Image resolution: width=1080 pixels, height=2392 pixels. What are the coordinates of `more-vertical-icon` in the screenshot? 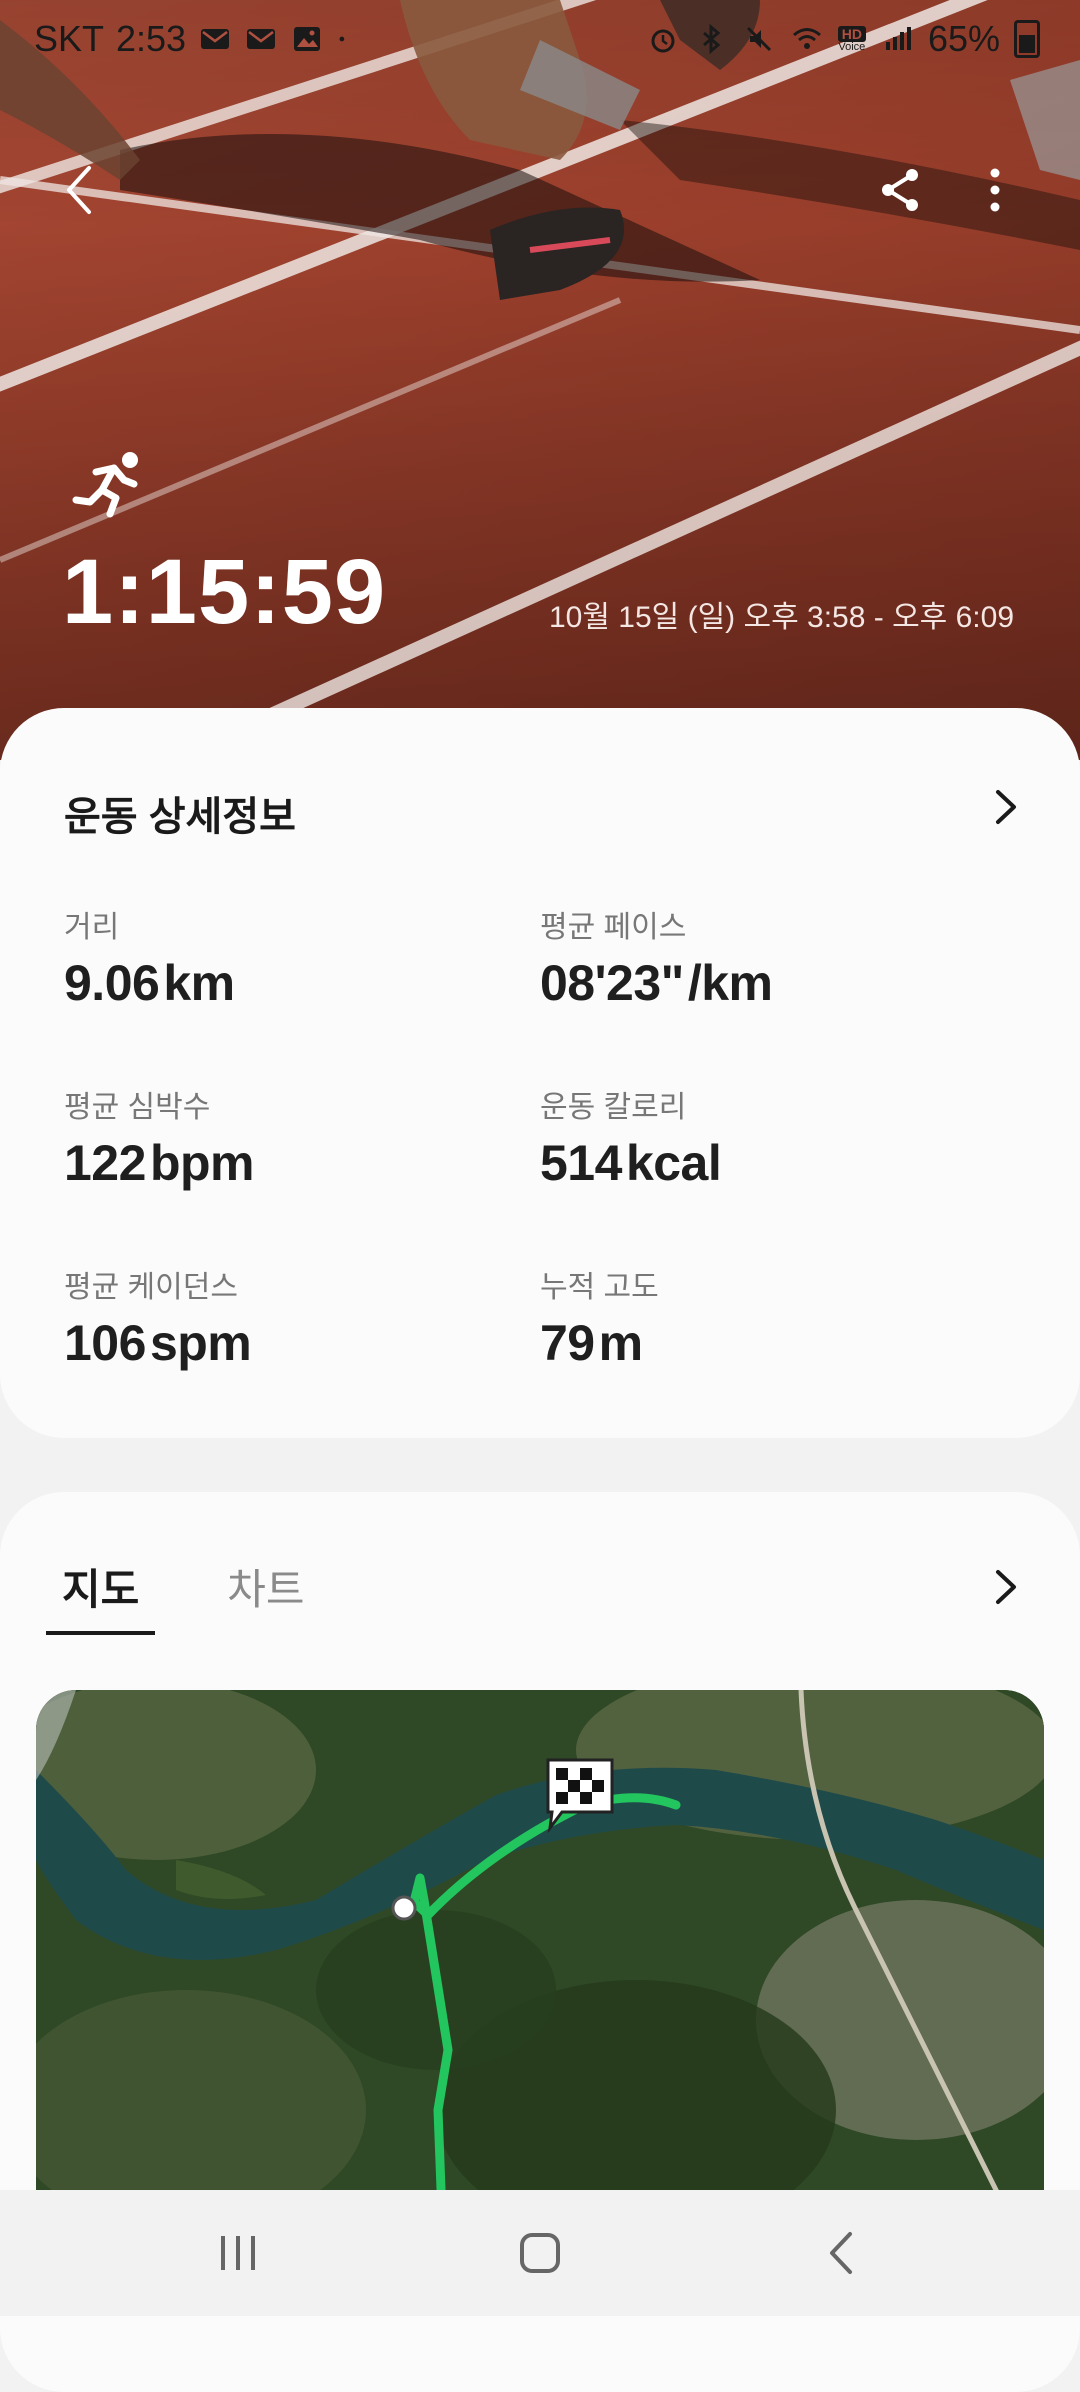 It's located at (995, 190).